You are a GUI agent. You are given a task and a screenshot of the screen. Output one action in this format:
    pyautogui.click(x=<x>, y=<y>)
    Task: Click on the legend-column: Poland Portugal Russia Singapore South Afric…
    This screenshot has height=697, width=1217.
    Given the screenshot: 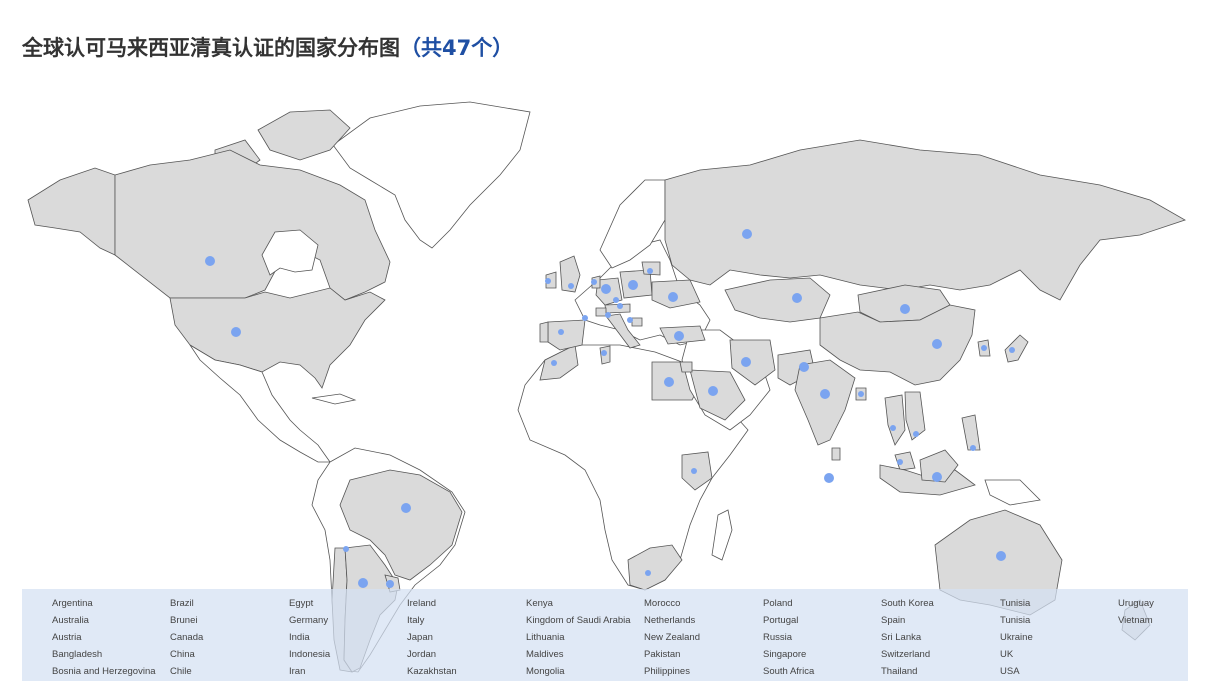 What is the action you would take?
    pyautogui.click(x=788, y=637)
    